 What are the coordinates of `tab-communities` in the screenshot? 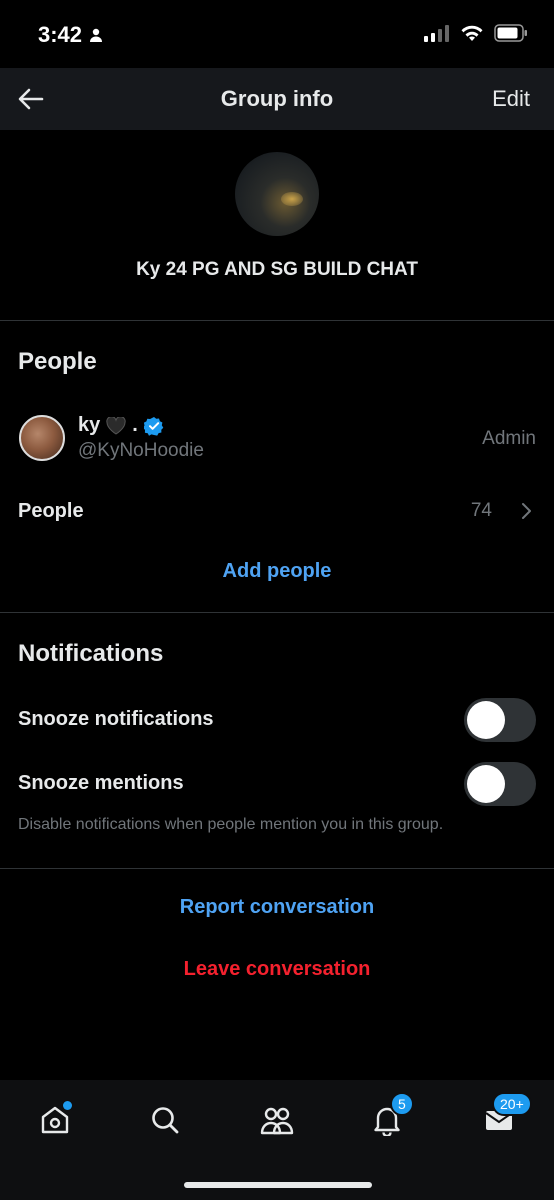 It's located at (277, 1120).